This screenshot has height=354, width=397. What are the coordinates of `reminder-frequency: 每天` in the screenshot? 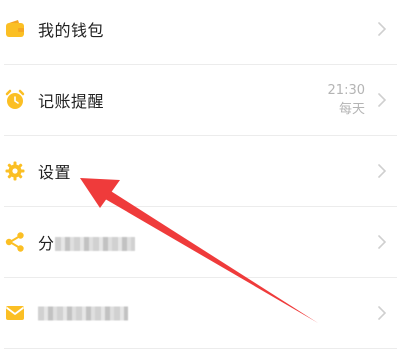 It's located at (351, 109).